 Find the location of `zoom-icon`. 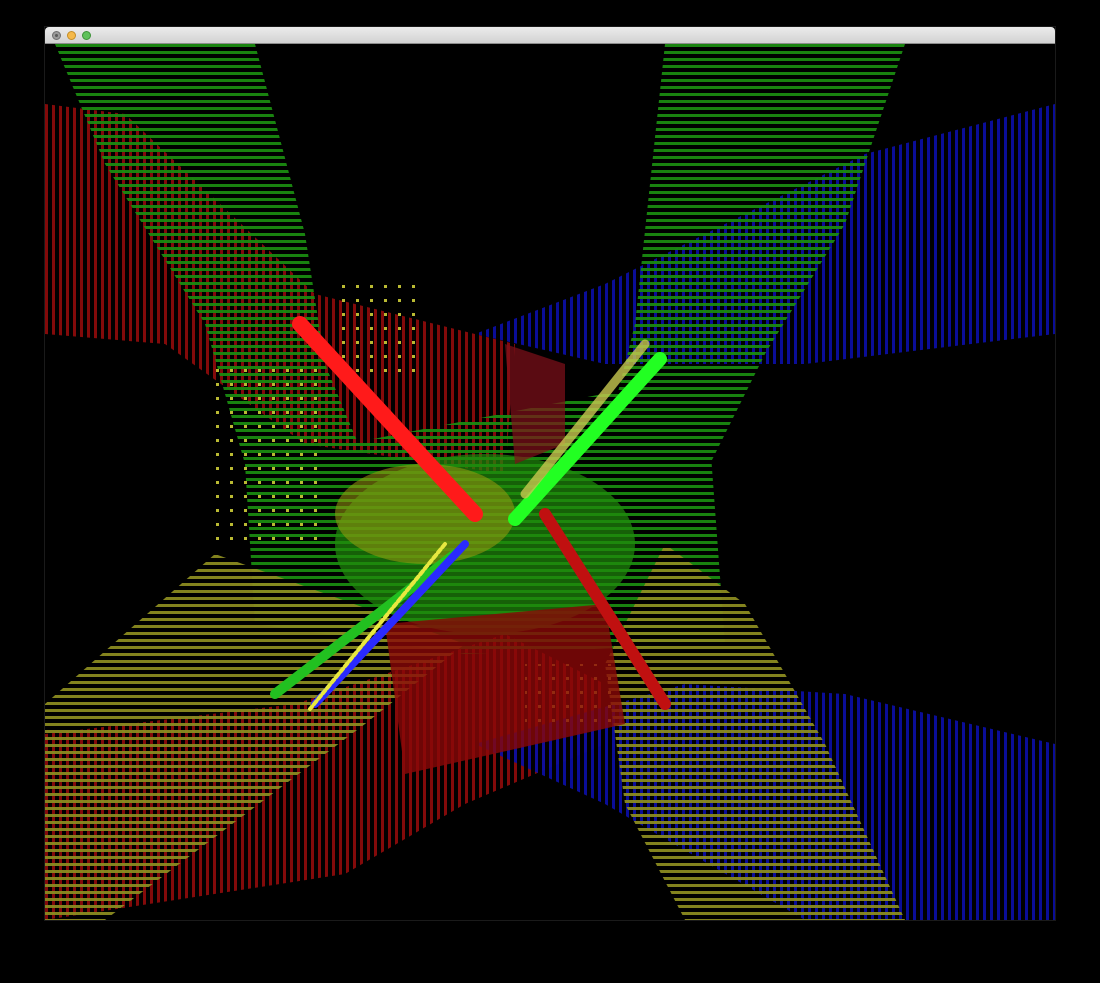

zoom-icon is located at coordinates (86, 35).